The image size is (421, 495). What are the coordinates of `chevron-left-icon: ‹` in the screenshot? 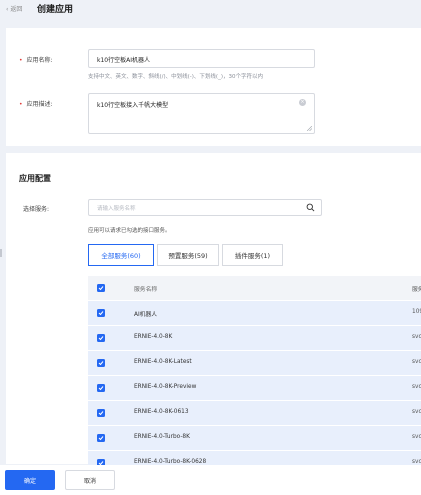 It's located at (7, 9).